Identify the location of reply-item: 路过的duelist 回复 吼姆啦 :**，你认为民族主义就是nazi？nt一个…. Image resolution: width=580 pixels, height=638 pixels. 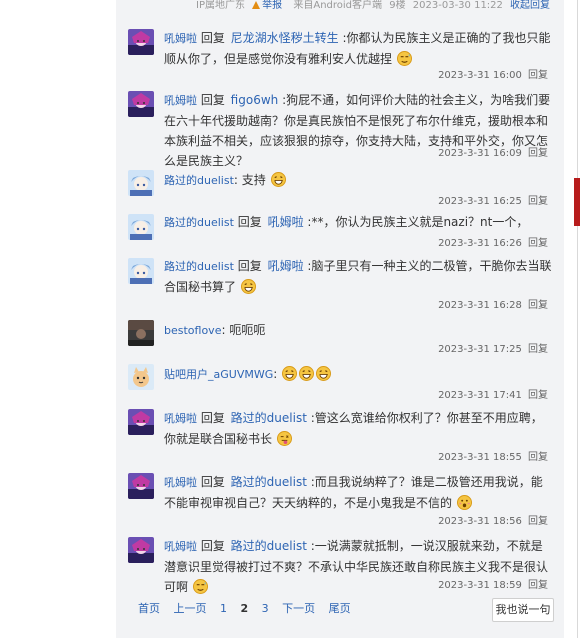
(341, 230).